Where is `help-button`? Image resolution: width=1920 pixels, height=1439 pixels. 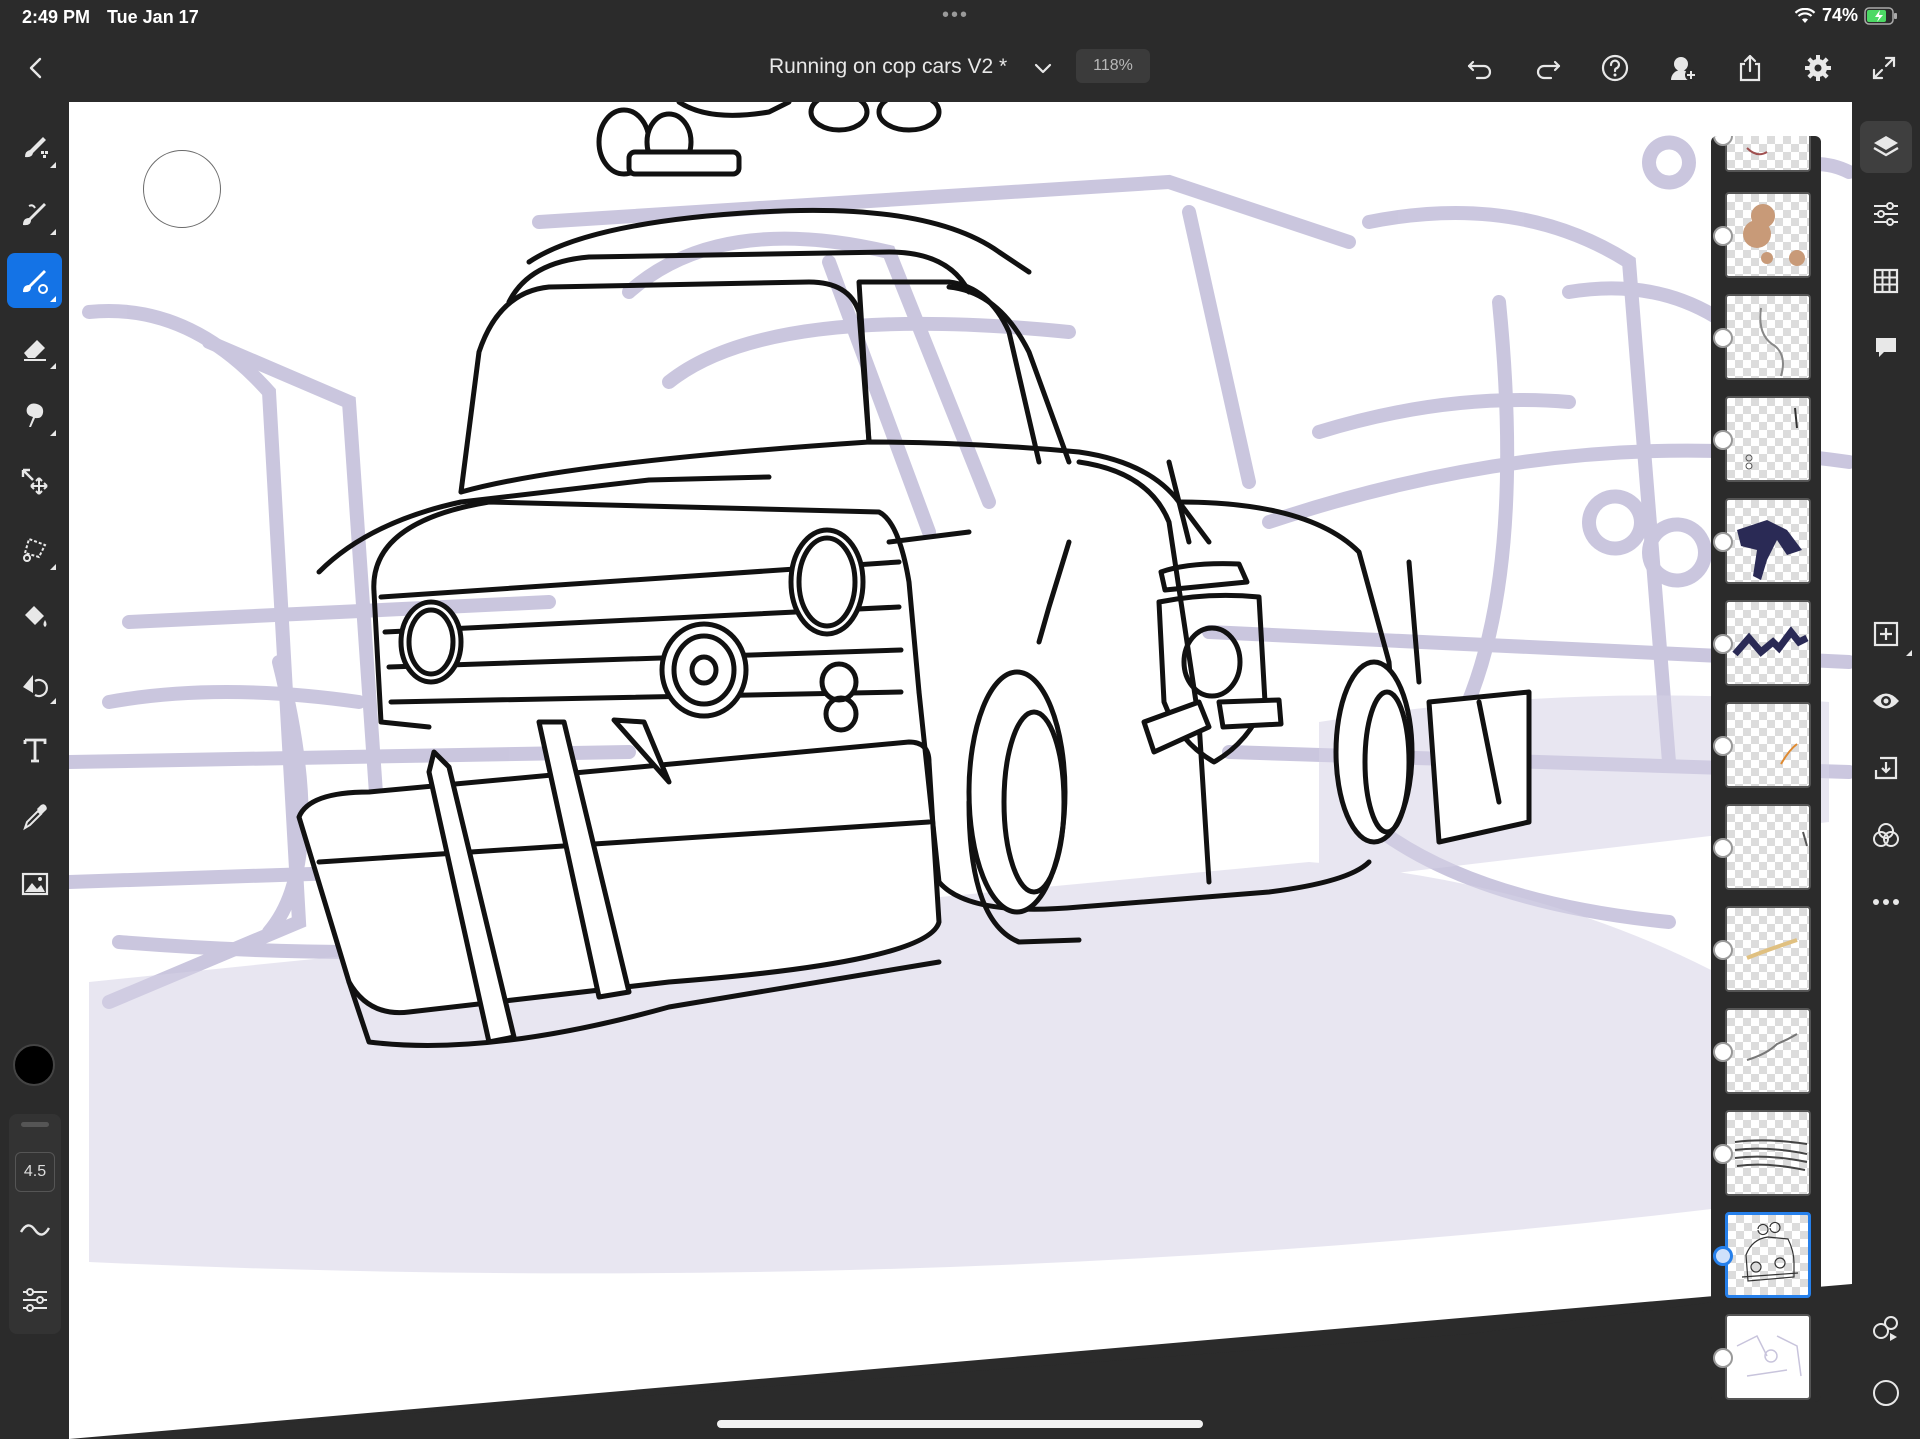 help-button is located at coordinates (1615, 68).